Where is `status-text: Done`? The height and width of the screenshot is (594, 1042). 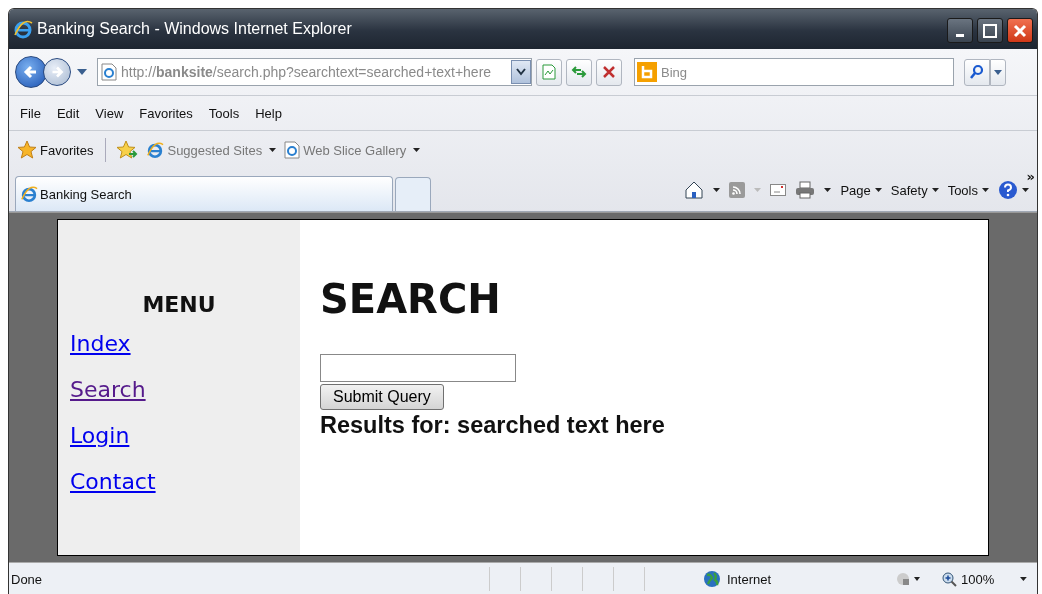
status-text: Done is located at coordinates (27, 579).